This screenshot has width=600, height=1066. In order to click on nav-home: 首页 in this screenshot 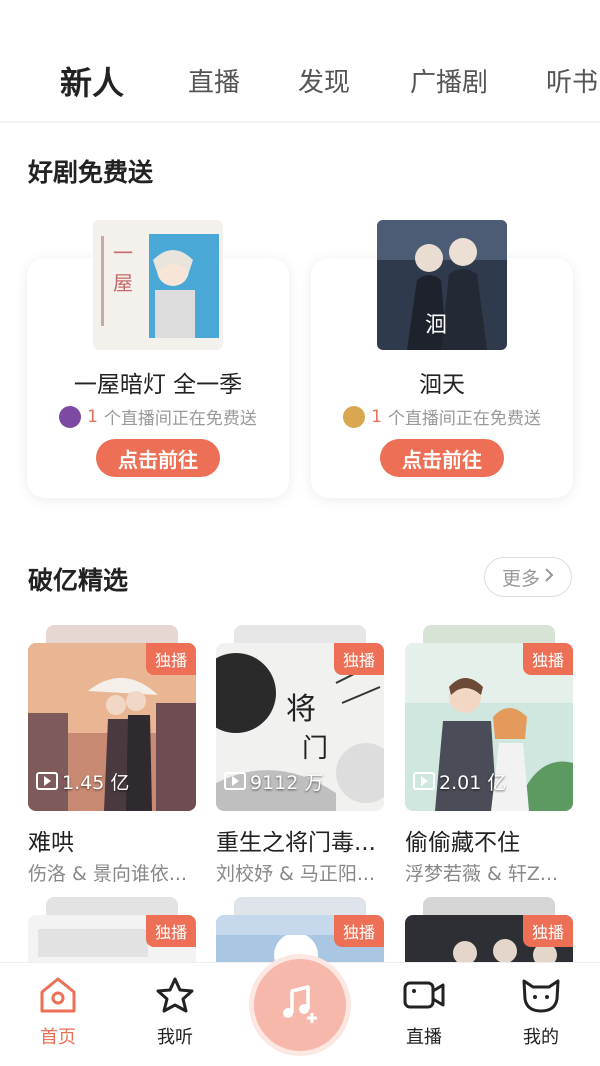, I will do `click(58, 1012)`.